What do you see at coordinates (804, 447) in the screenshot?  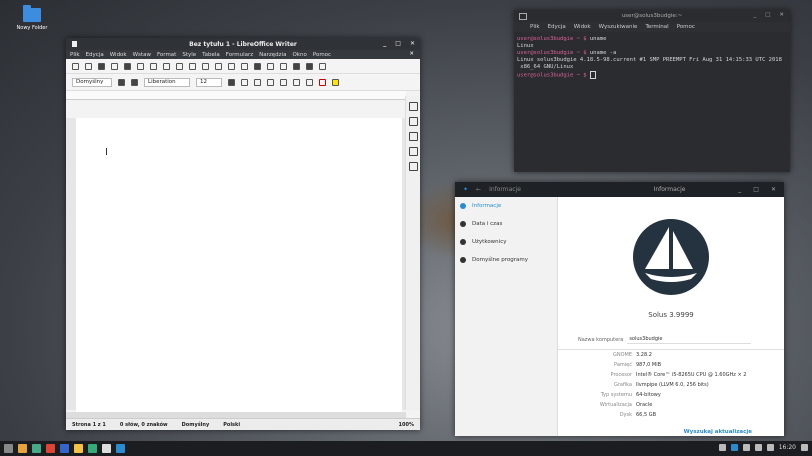 I see `raven-toggle-icon` at bounding box center [804, 447].